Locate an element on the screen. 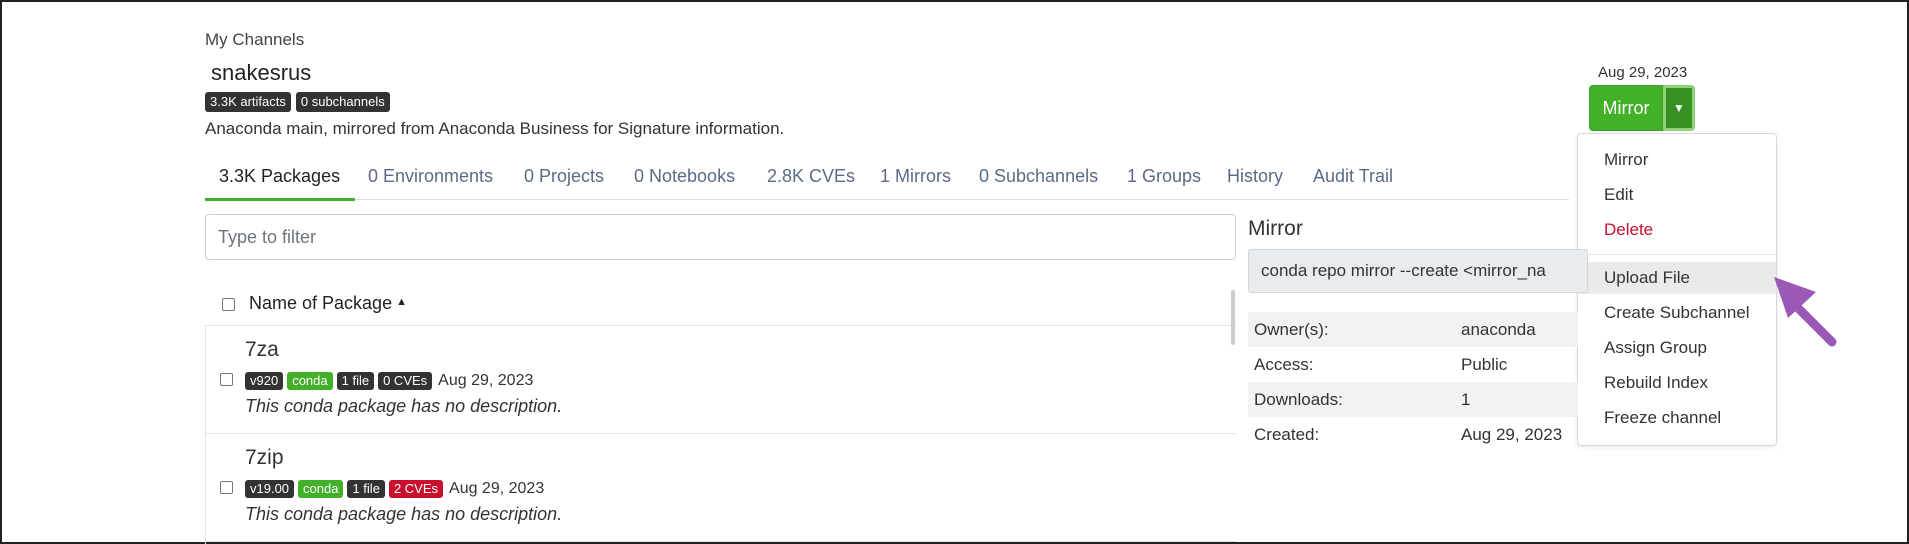  channel-title: snakesrus is located at coordinates (261, 72).